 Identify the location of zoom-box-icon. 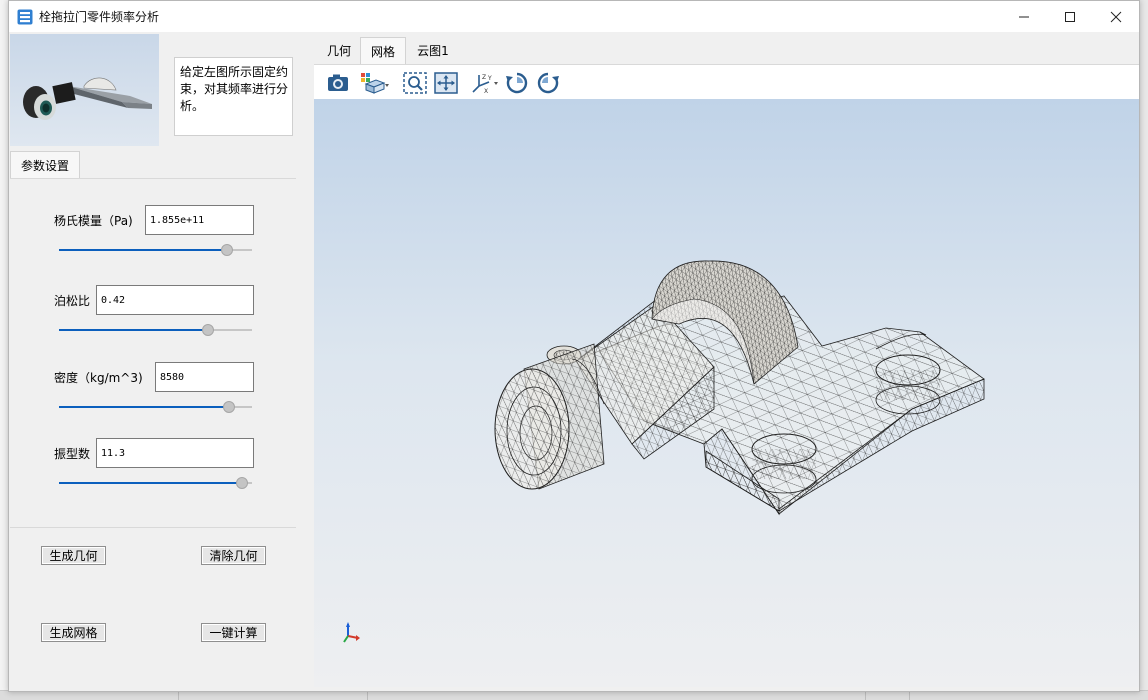
(415, 83).